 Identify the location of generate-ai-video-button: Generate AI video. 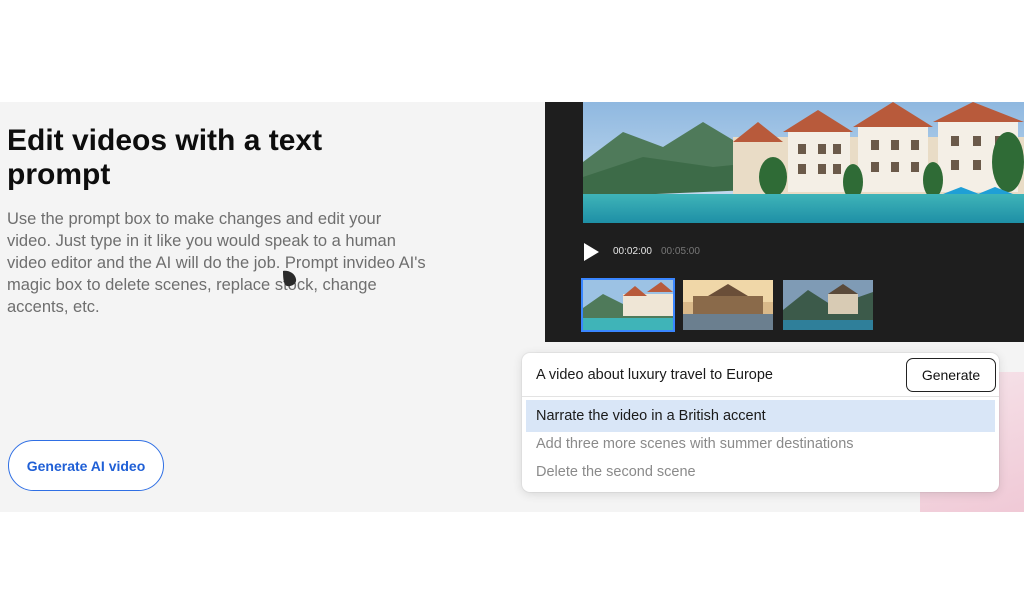
(86, 465).